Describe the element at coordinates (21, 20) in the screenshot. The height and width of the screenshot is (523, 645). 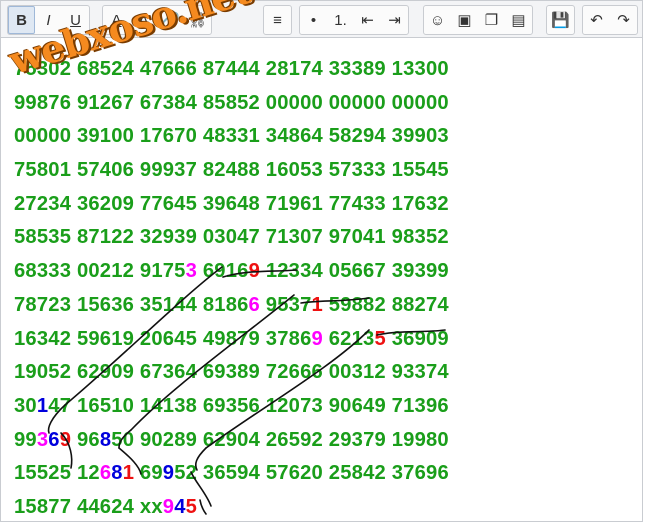
I see `bold-button: B` at that location.